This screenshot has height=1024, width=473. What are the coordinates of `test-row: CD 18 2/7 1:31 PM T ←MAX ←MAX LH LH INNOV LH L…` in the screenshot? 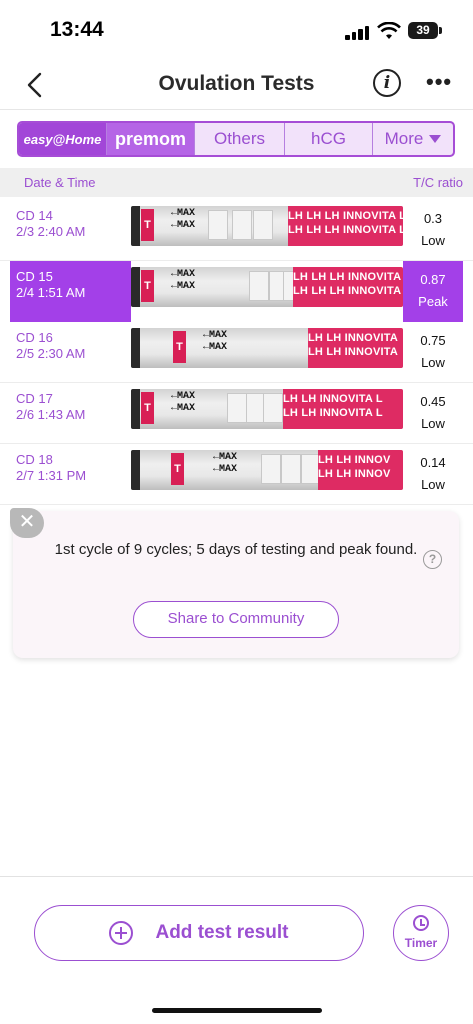 It's located at (236, 474).